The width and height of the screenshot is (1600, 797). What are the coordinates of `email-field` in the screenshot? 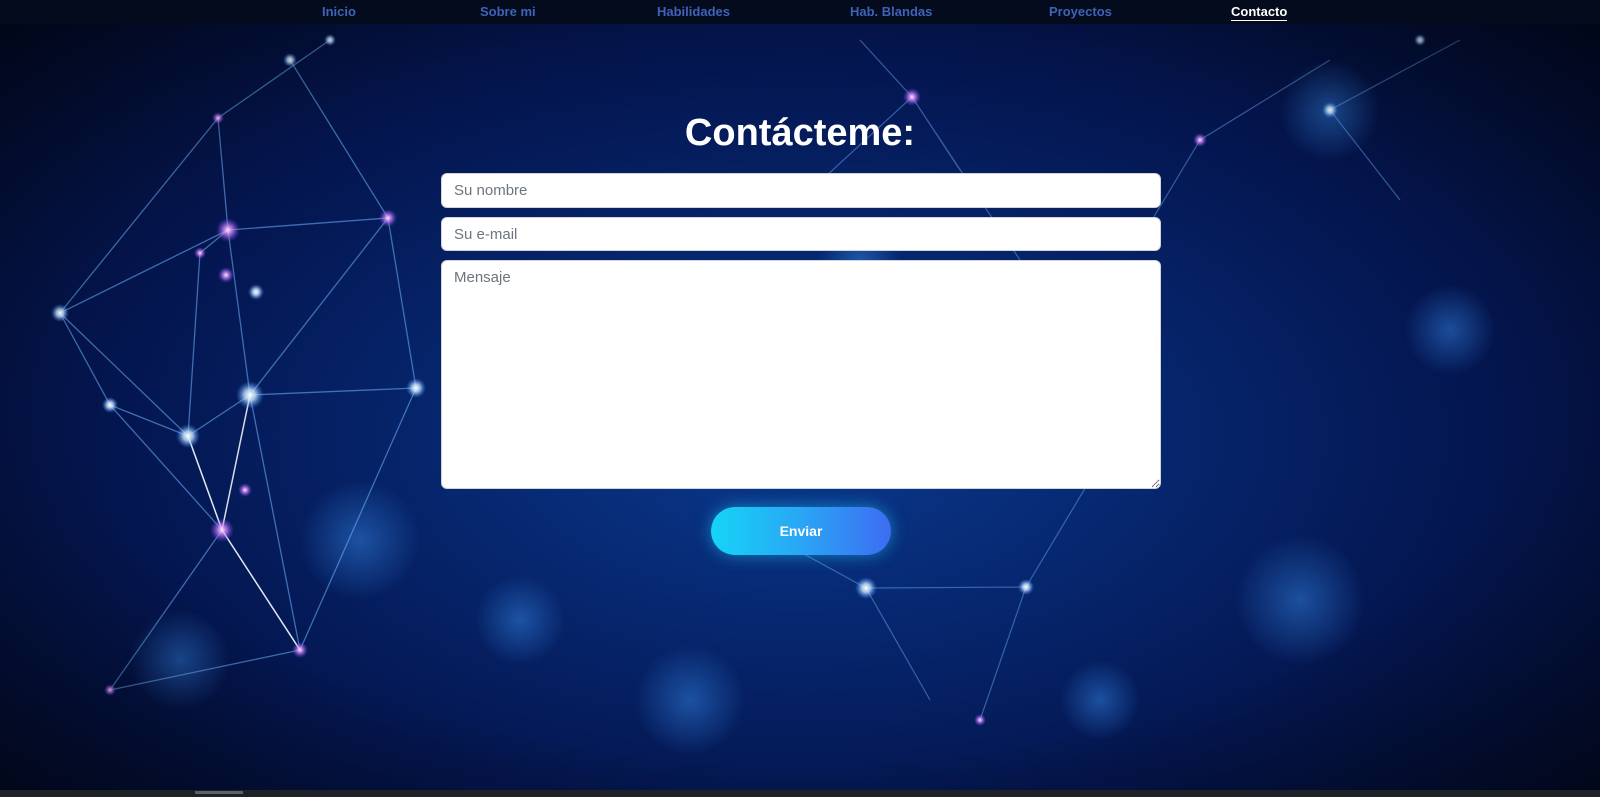 It's located at (801, 234).